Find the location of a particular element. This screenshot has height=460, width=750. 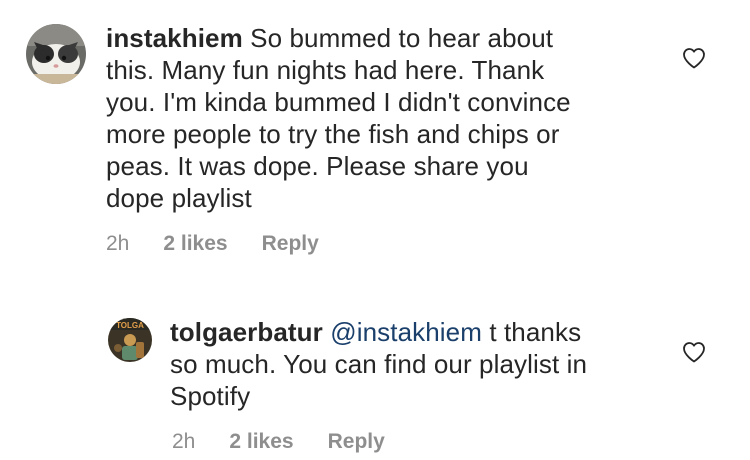

comment-line-text: this. Many fun nights had here. Thank is located at coordinates (325, 70).